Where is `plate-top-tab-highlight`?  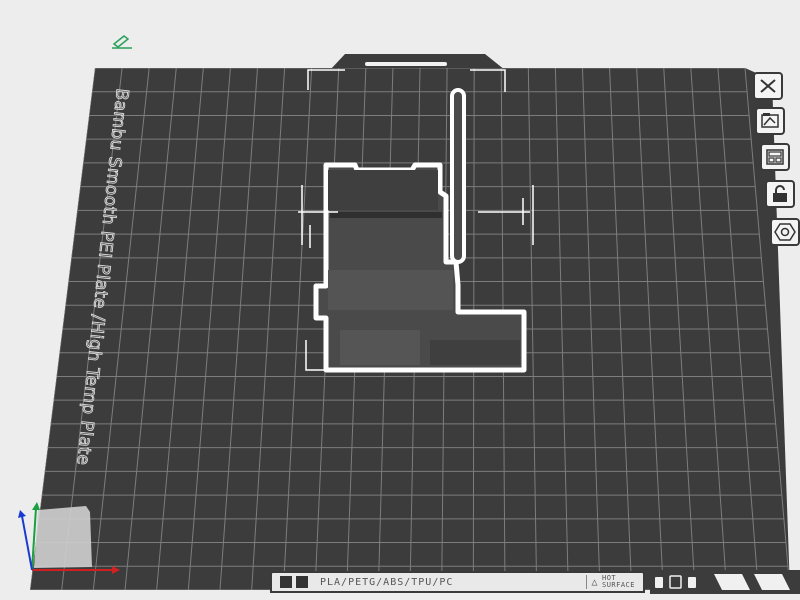
plate-top-tab-highlight is located at coordinates (406, 64).